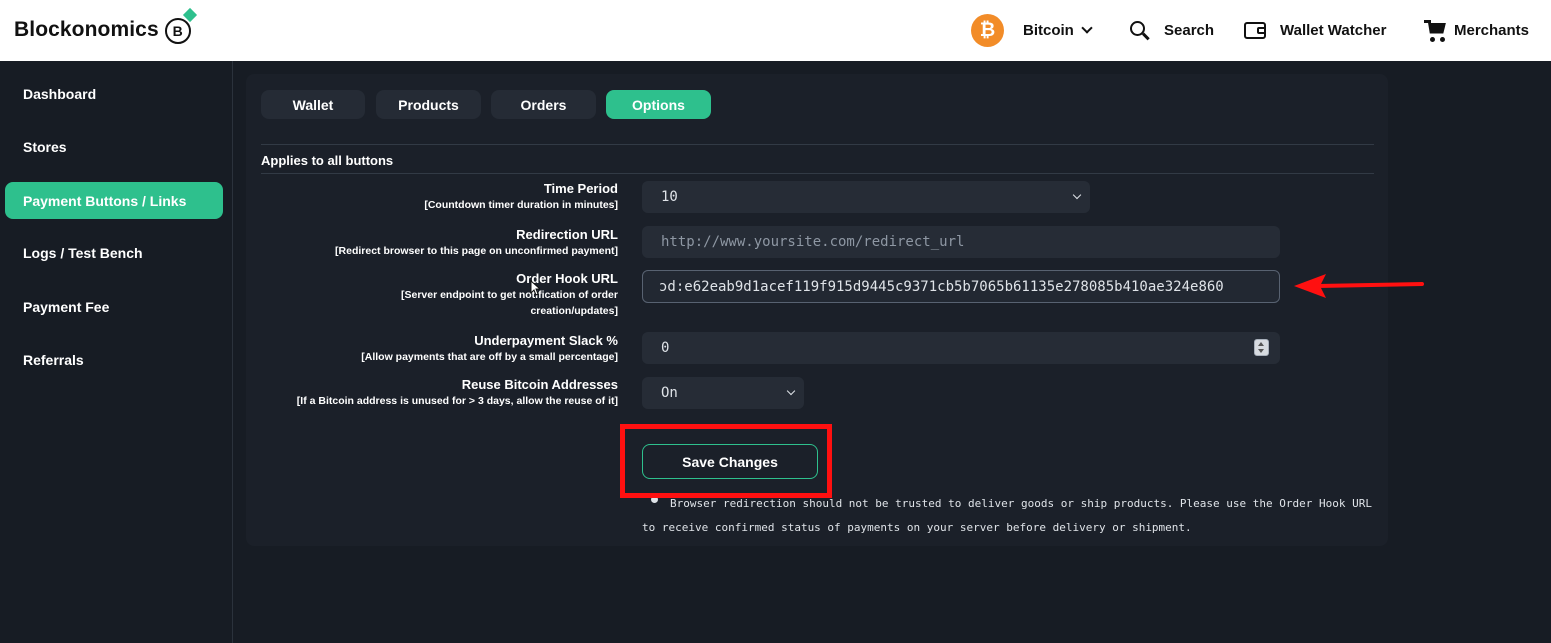 This screenshot has height=643, width=1551. Describe the element at coordinates (723, 393) in the screenshot. I see `reuse-addresses-select: On` at that location.